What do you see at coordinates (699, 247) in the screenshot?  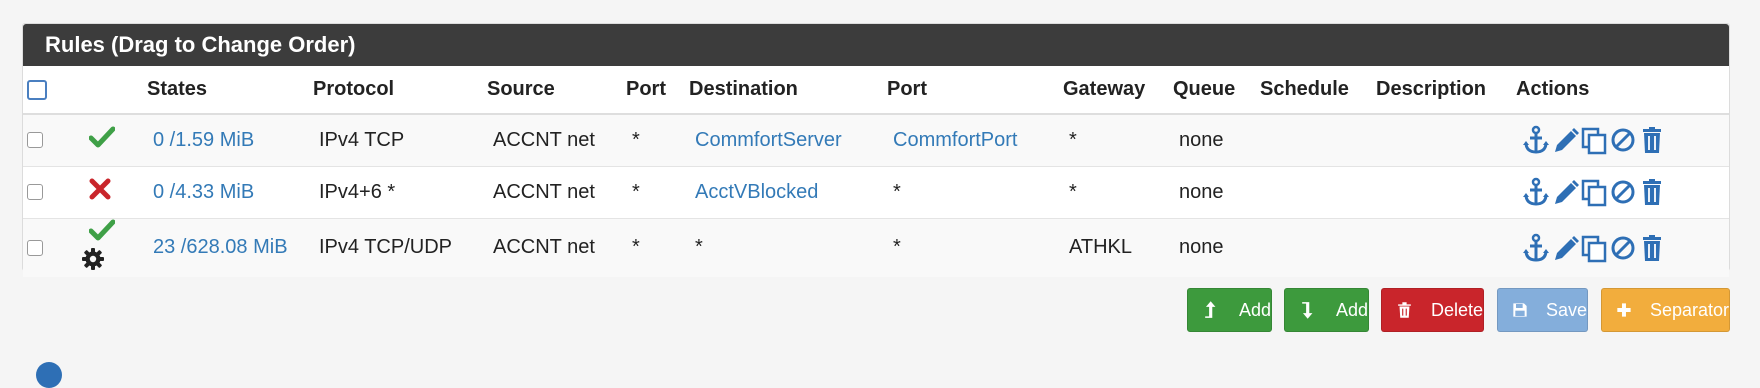 I see `destination-cell: *` at bounding box center [699, 247].